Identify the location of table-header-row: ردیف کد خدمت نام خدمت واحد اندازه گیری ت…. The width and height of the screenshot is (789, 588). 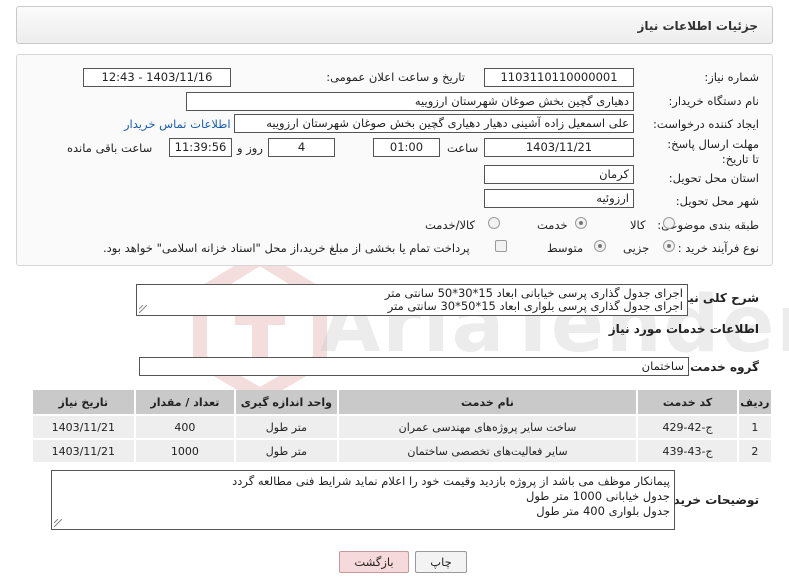
(402, 402).